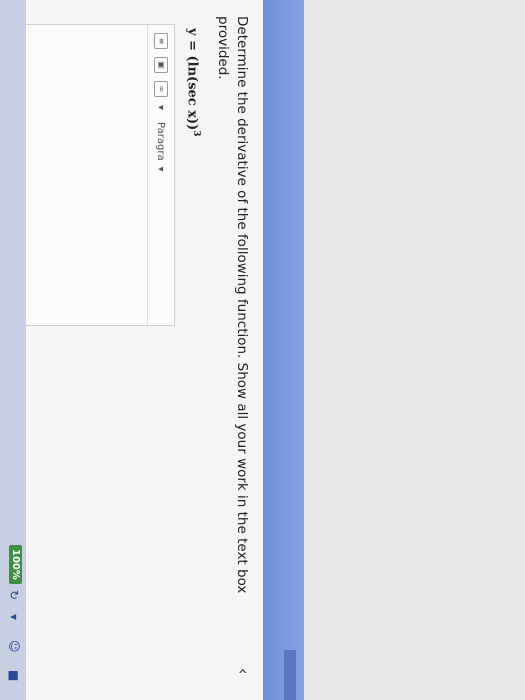  I want to click on window-icon: ■, so click(14, 675).